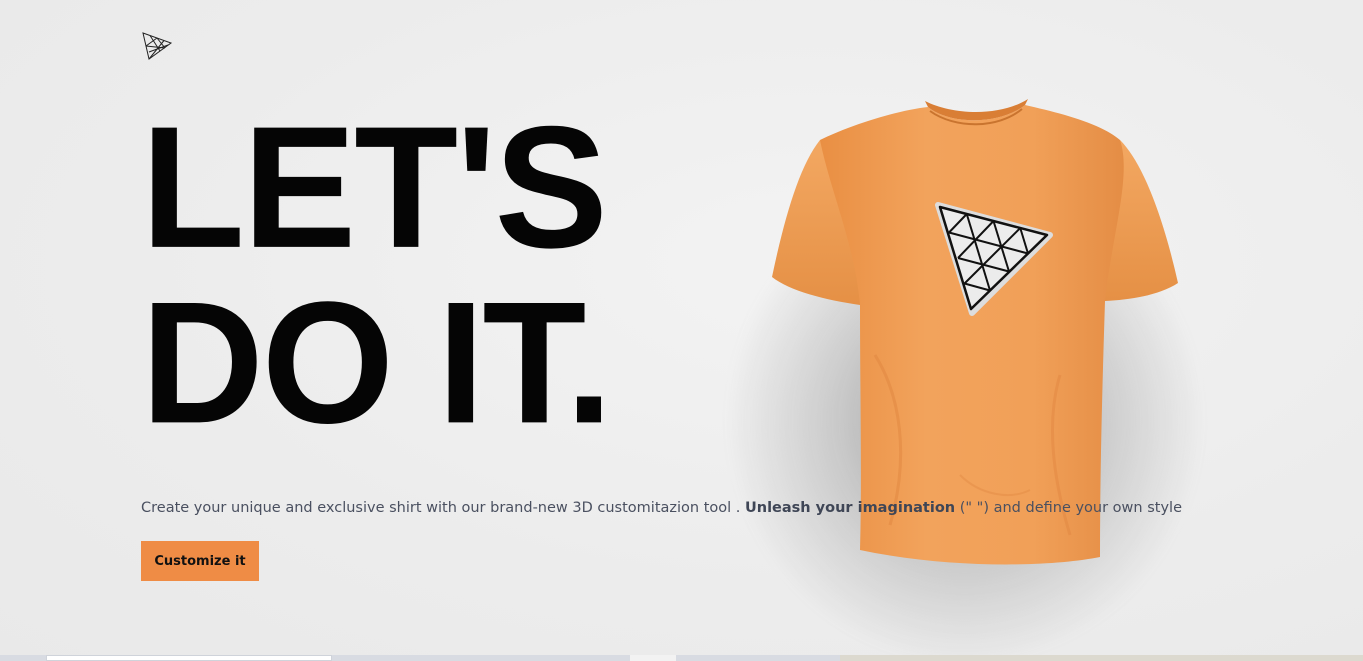 Image resolution: width=1363 pixels, height=661 pixels. Describe the element at coordinates (1101, 658) in the screenshot. I see `preview-image` at that location.